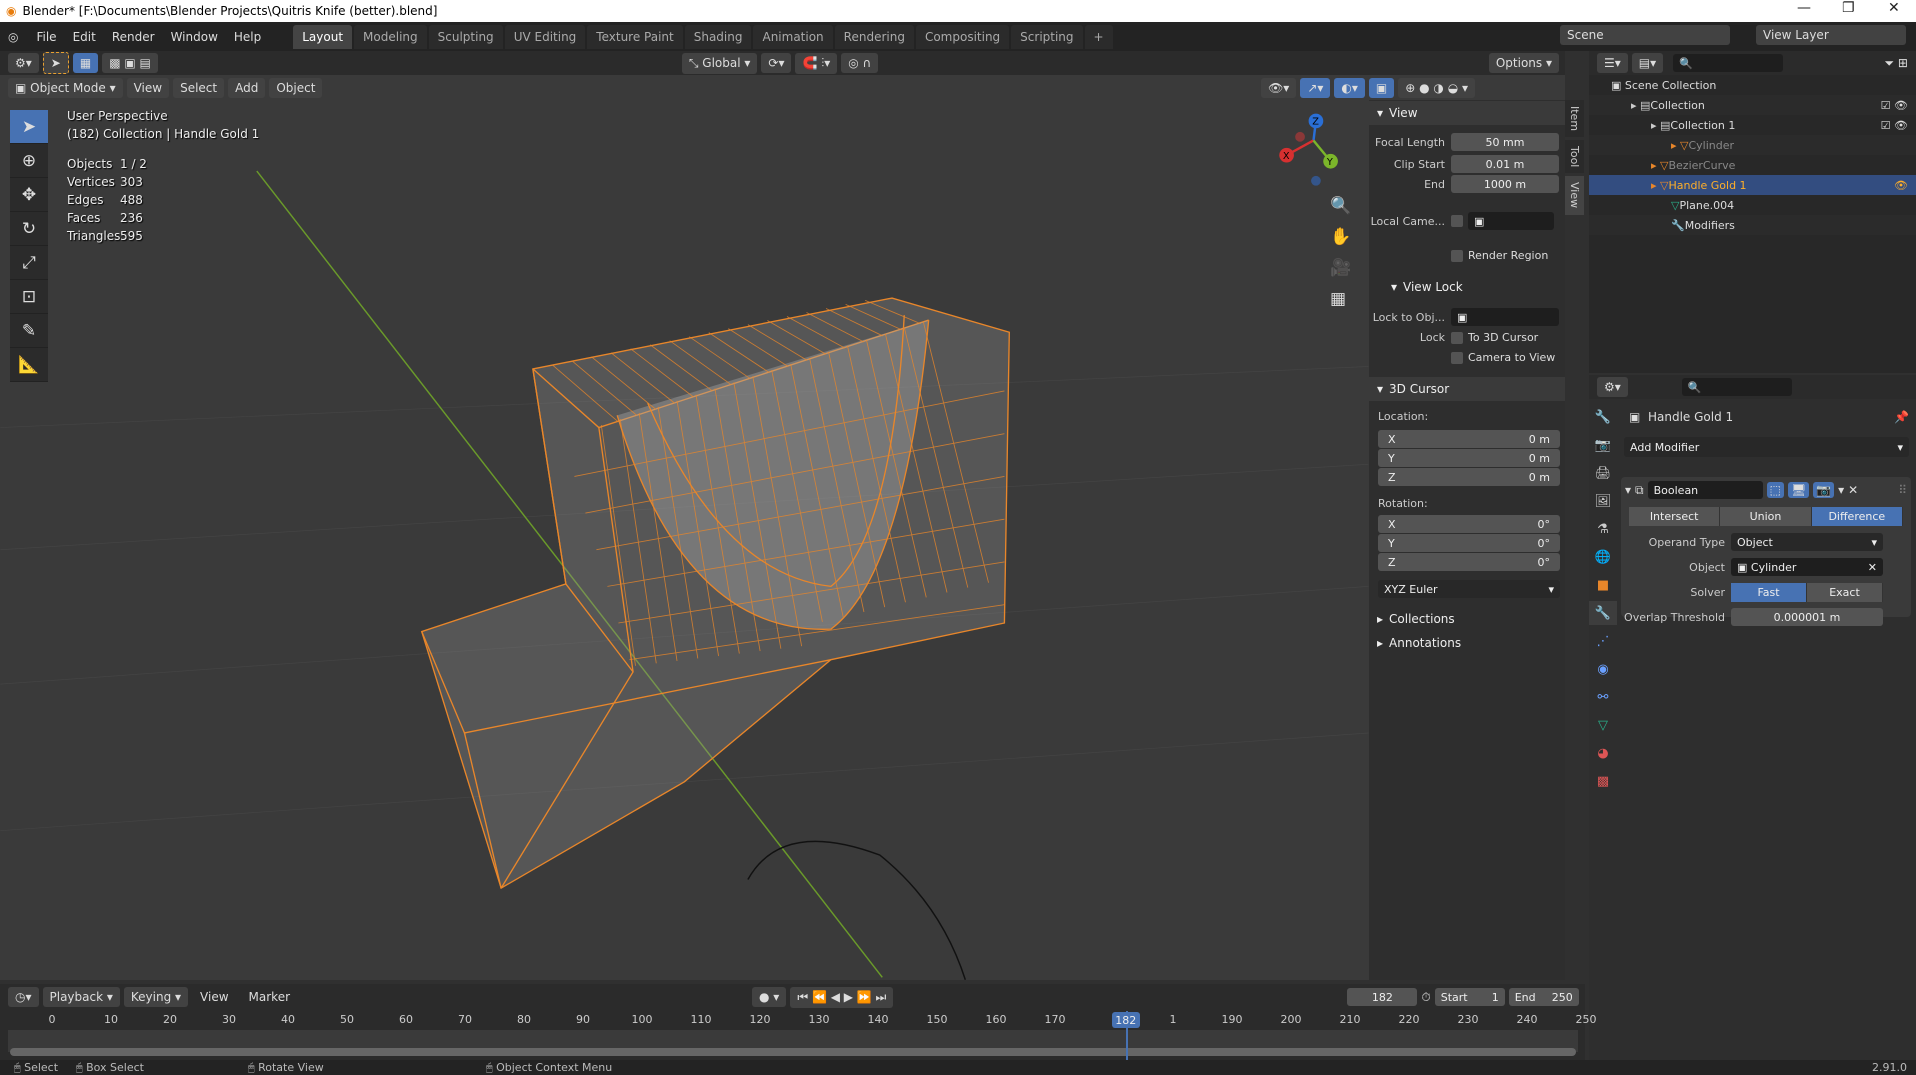  Describe the element at coordinates (1705, 490) in the screenshot. I see `modifier-name-field: Boolean` at that location.